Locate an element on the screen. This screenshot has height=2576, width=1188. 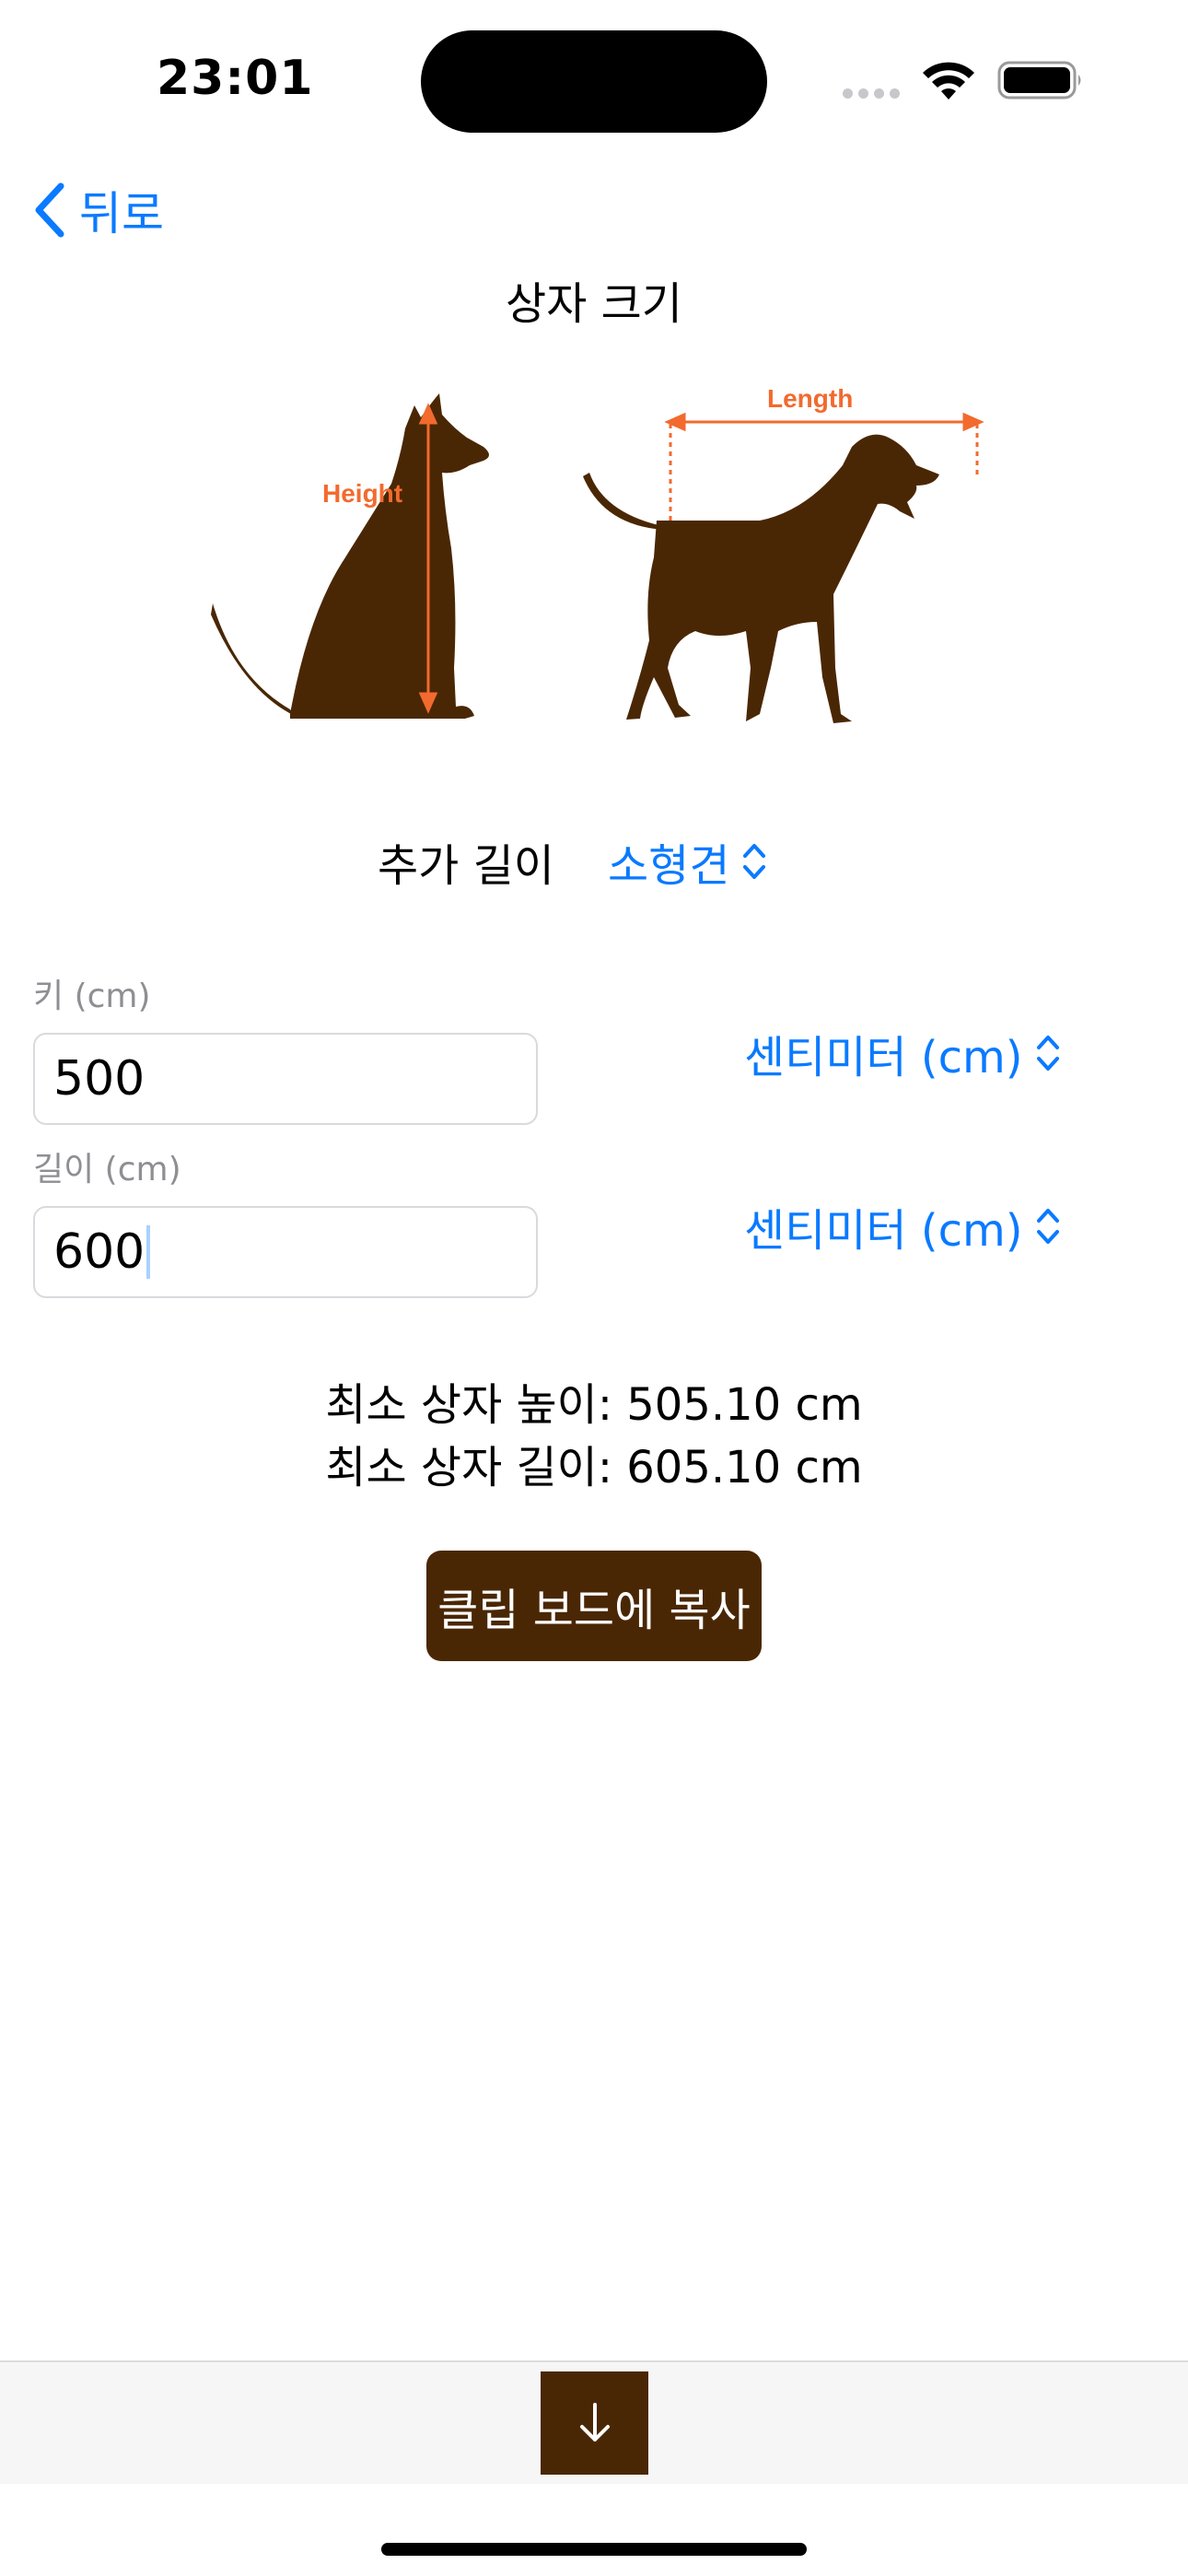
chevron-left-icon is located at coordinates (49, 210).